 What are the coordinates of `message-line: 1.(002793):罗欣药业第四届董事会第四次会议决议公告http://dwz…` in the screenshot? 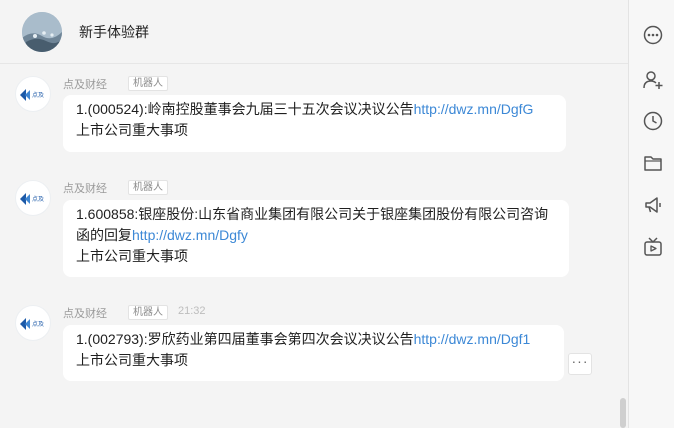 It's located at (314, 339).